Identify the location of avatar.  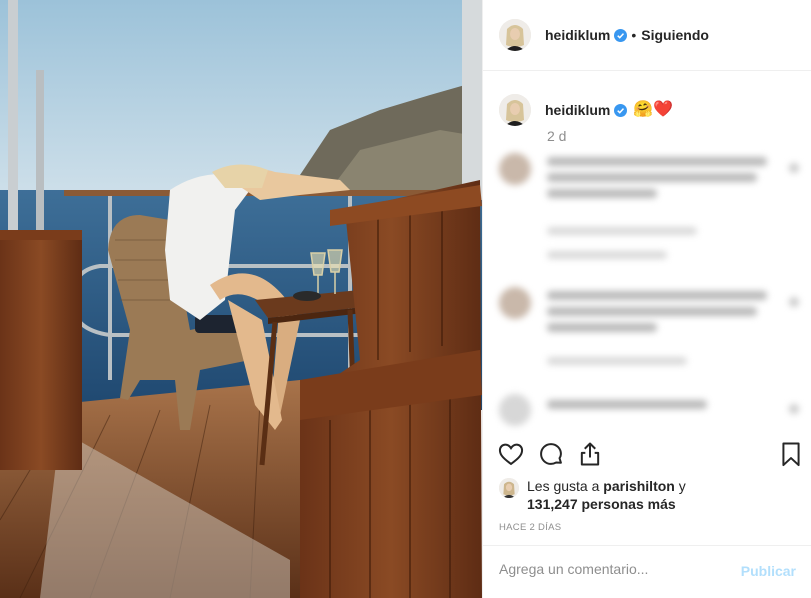
(515, 35).